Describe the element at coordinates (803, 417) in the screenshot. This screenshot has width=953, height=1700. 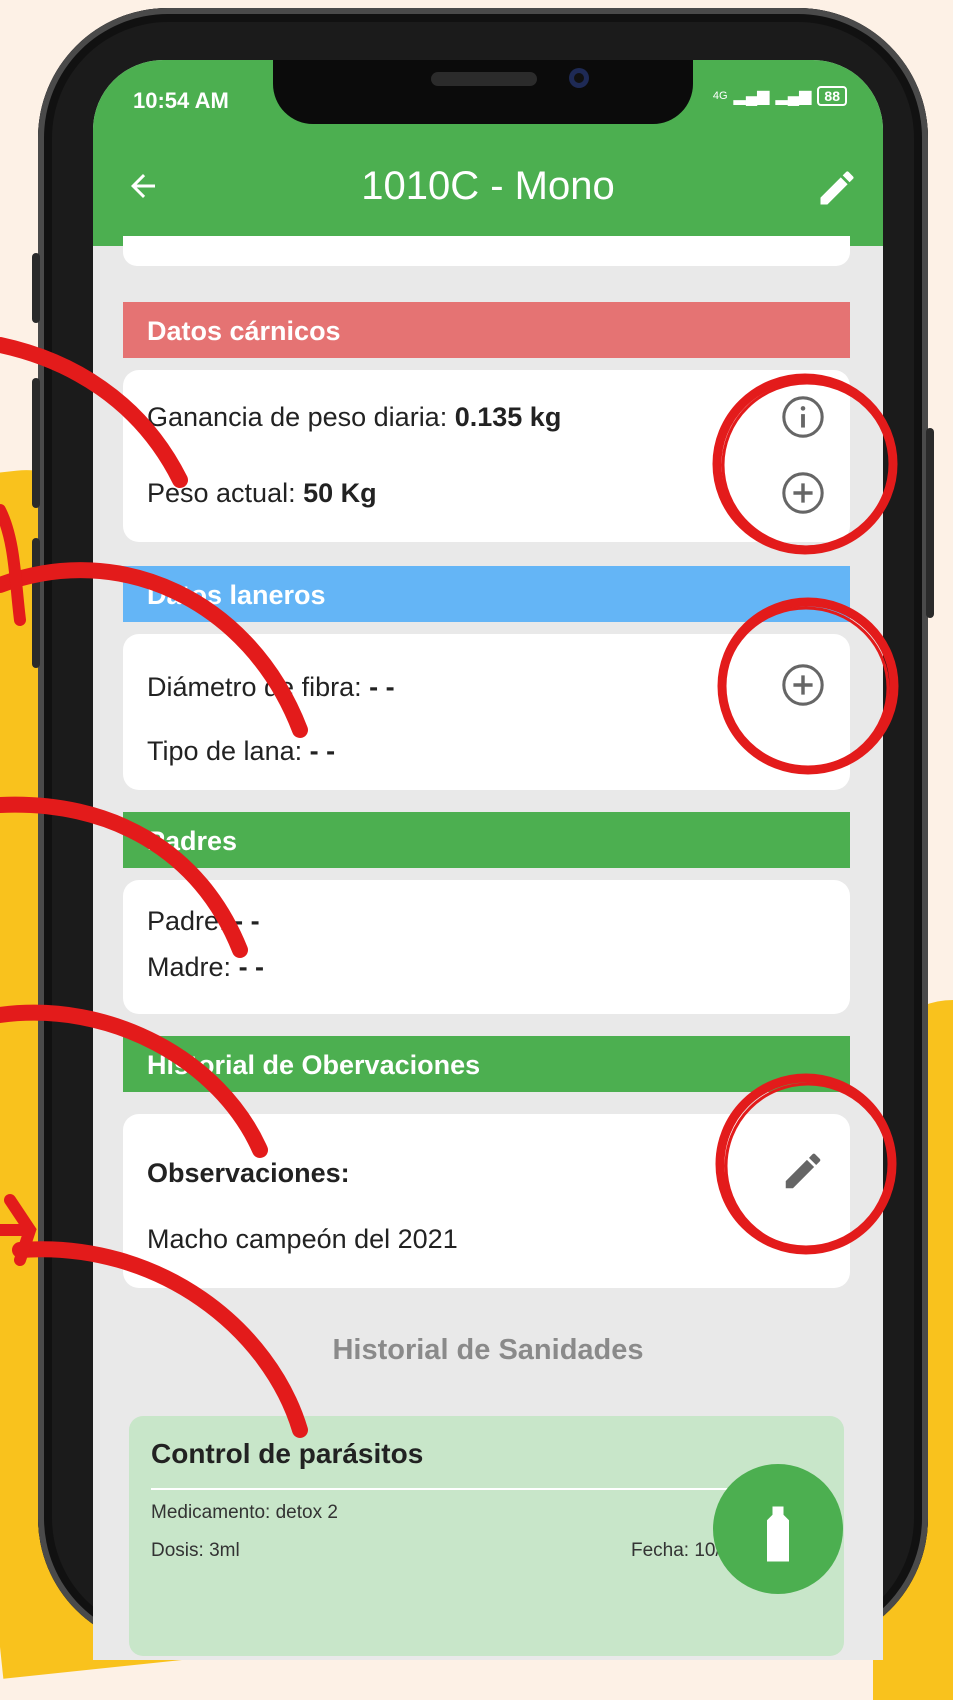
I see `info-icon` at that location.